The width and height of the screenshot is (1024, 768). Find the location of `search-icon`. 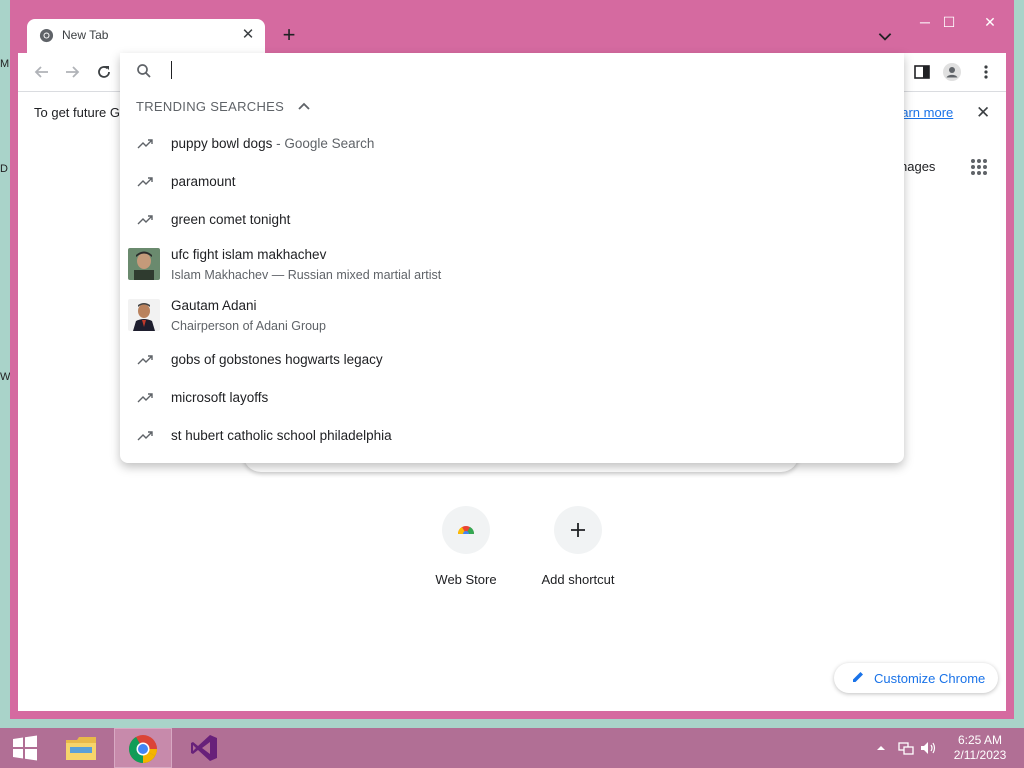

search-icon is located at coordinates (144, 71).